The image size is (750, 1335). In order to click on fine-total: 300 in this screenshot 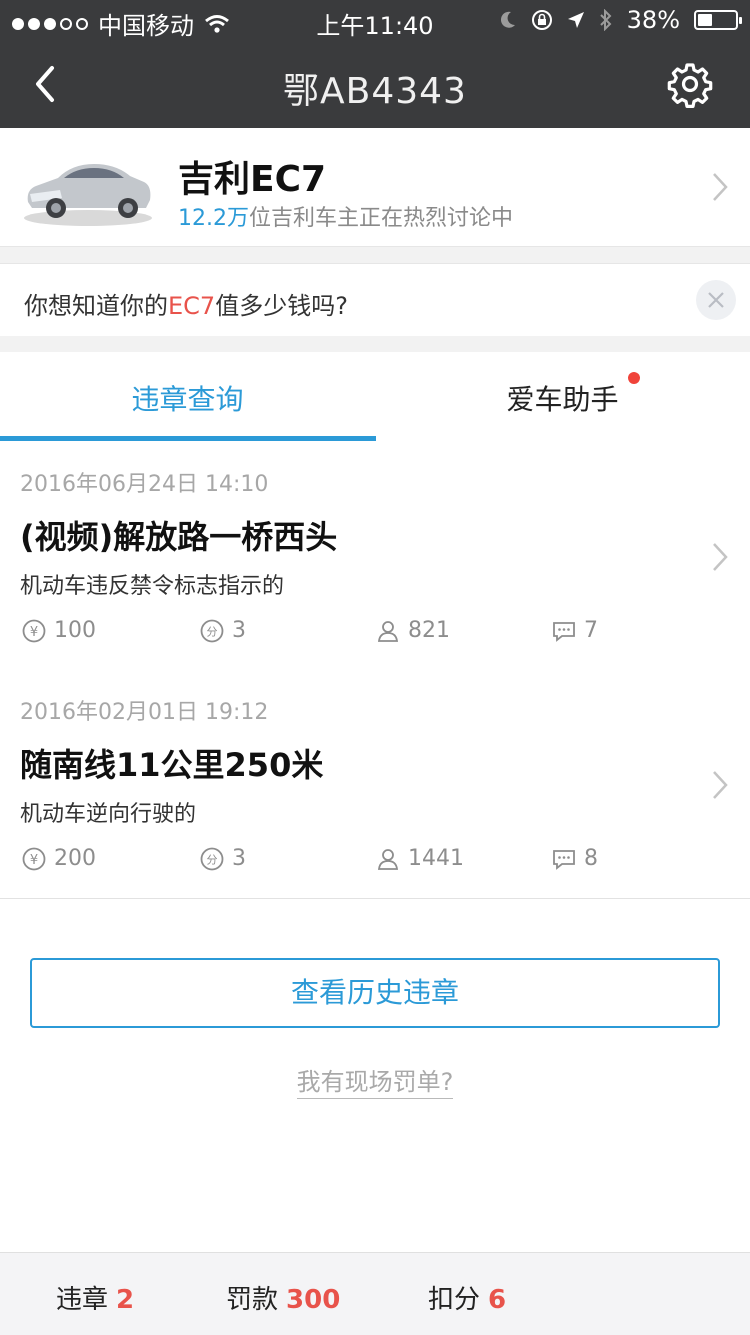, I will do `click(313, 1300)`.